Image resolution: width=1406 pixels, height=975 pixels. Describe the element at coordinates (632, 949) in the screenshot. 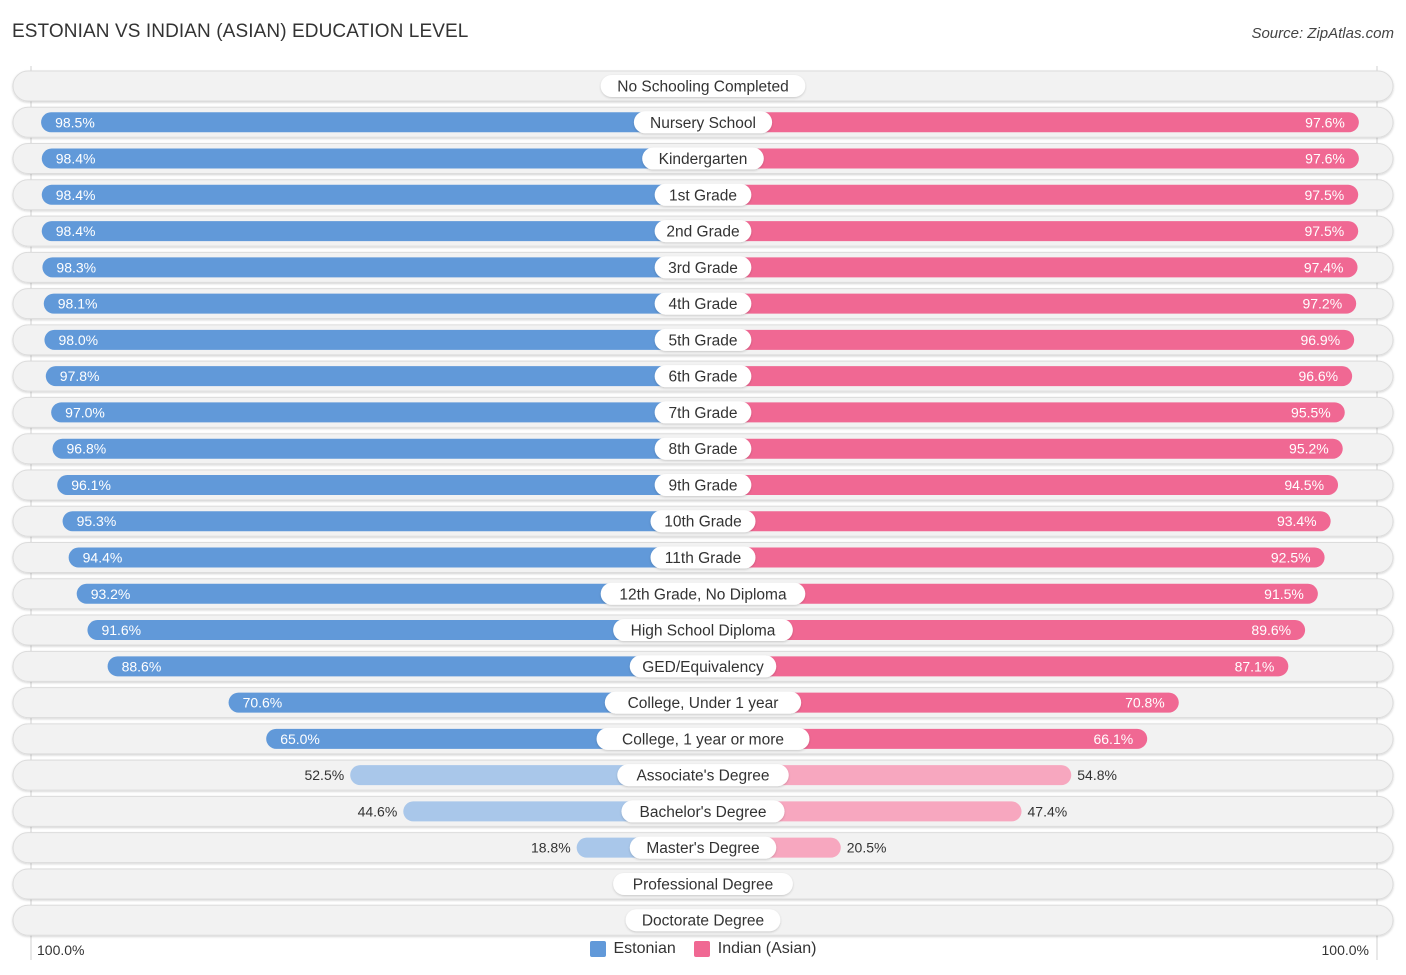

I see `legend-item-estonian: Estonian` at that location.